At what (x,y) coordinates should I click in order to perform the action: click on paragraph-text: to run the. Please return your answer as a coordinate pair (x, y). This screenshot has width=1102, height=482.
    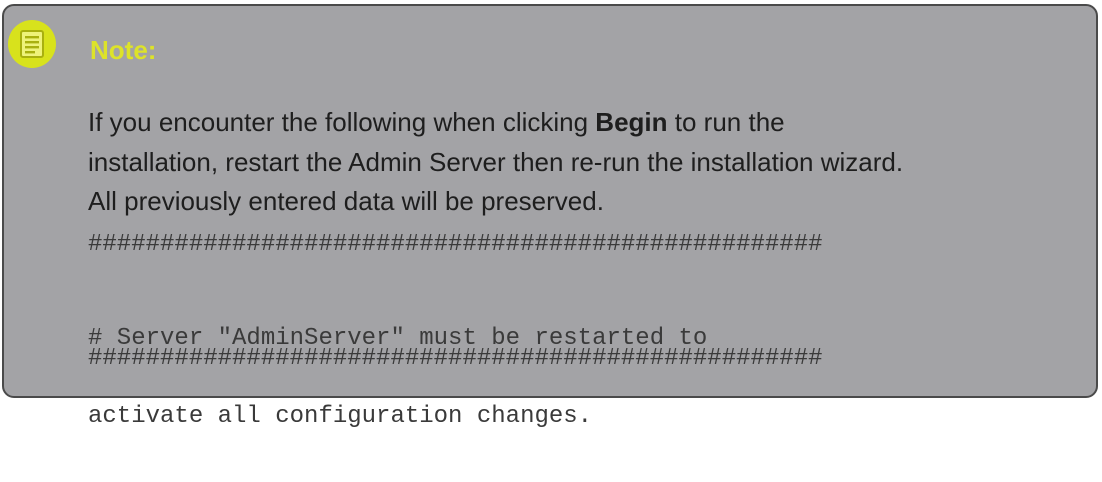
    Looking at the image, I should click on (726, 122).